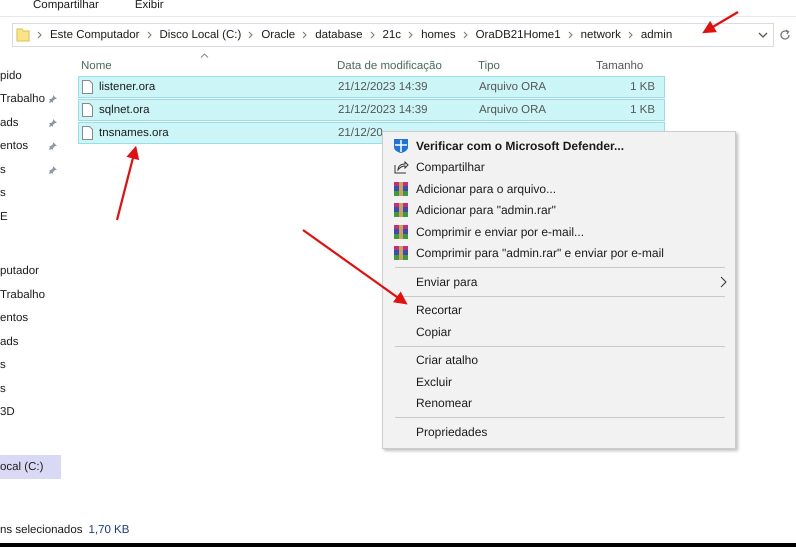  What do you see at coordinates (360, 133) in the screenshot?
I see `date-cell: 21/12/20` at bounding box center [360, 133].